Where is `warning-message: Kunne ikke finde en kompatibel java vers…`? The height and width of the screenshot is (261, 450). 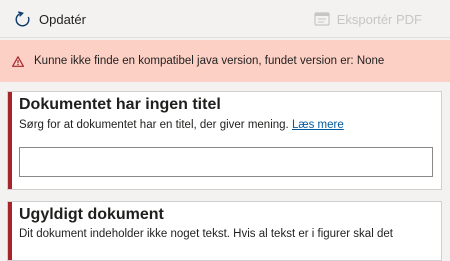 warning-message: Kunne ikke finde en kompatibel java vers… is located at coordinates (209, 61).